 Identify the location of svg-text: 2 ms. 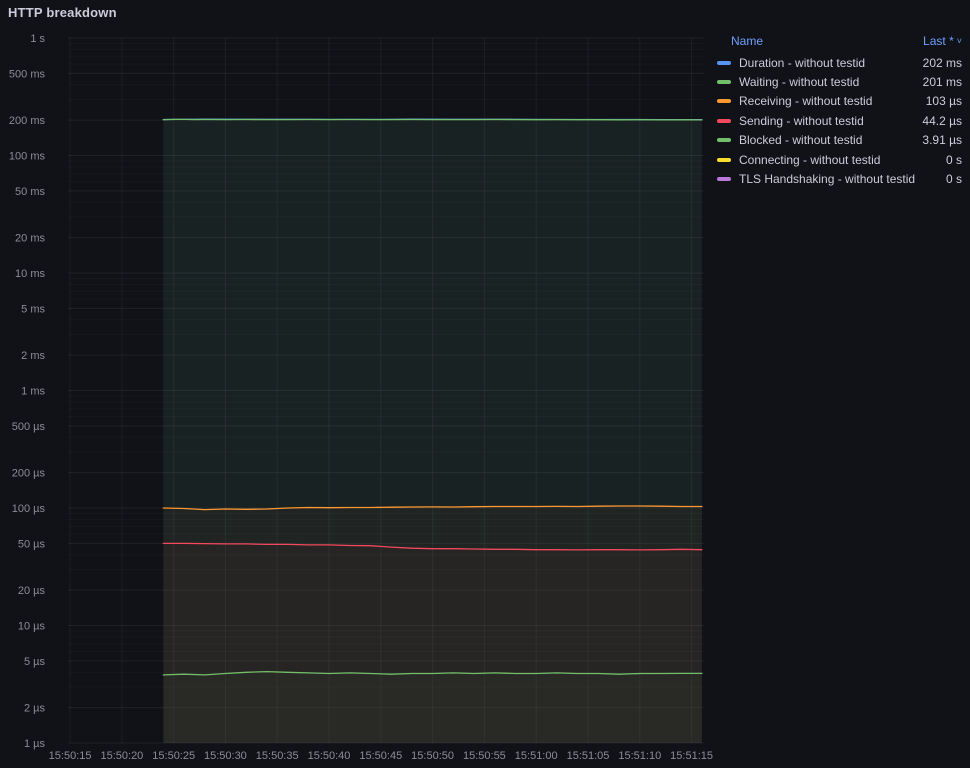
(33, 356).